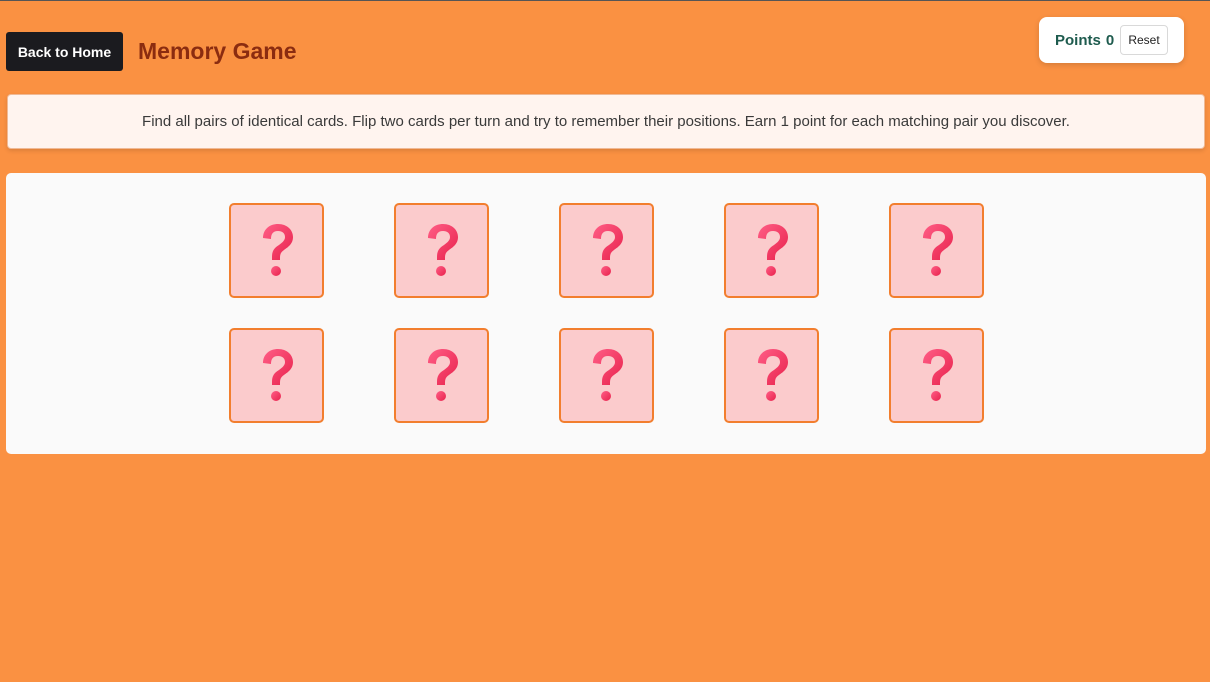 The height and width of the screenshot is (682, 1210). I want to click on back-to-home-button: Back to Home, so click(64, 51).